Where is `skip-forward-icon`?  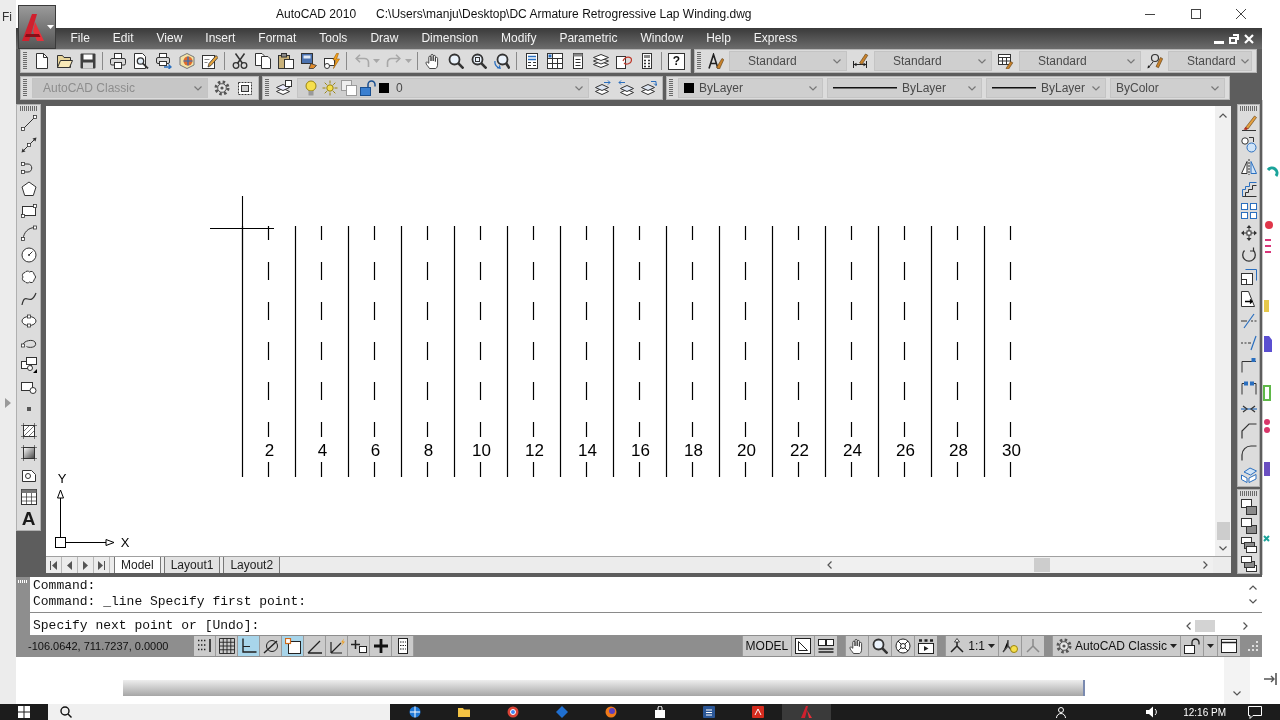 skip-forward-icon is located at coordinates (101, 565).